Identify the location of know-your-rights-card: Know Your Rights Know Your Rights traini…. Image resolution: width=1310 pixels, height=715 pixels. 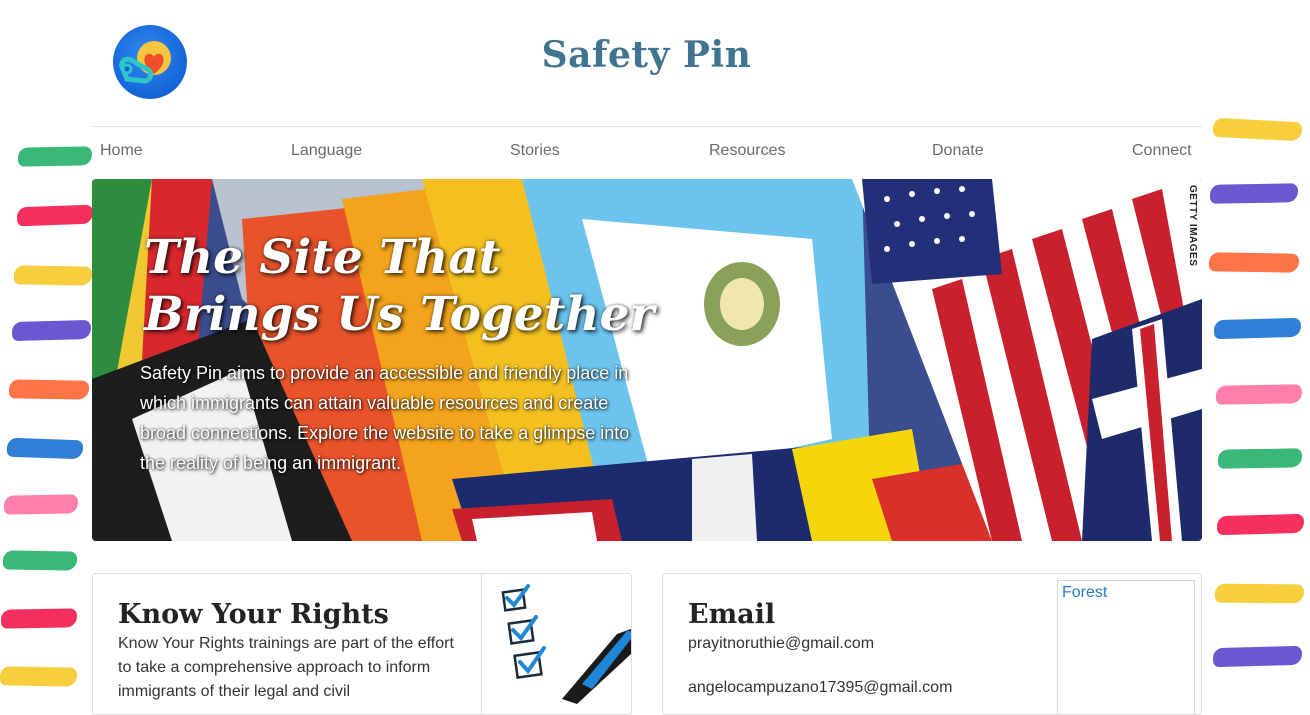
(362, 644).